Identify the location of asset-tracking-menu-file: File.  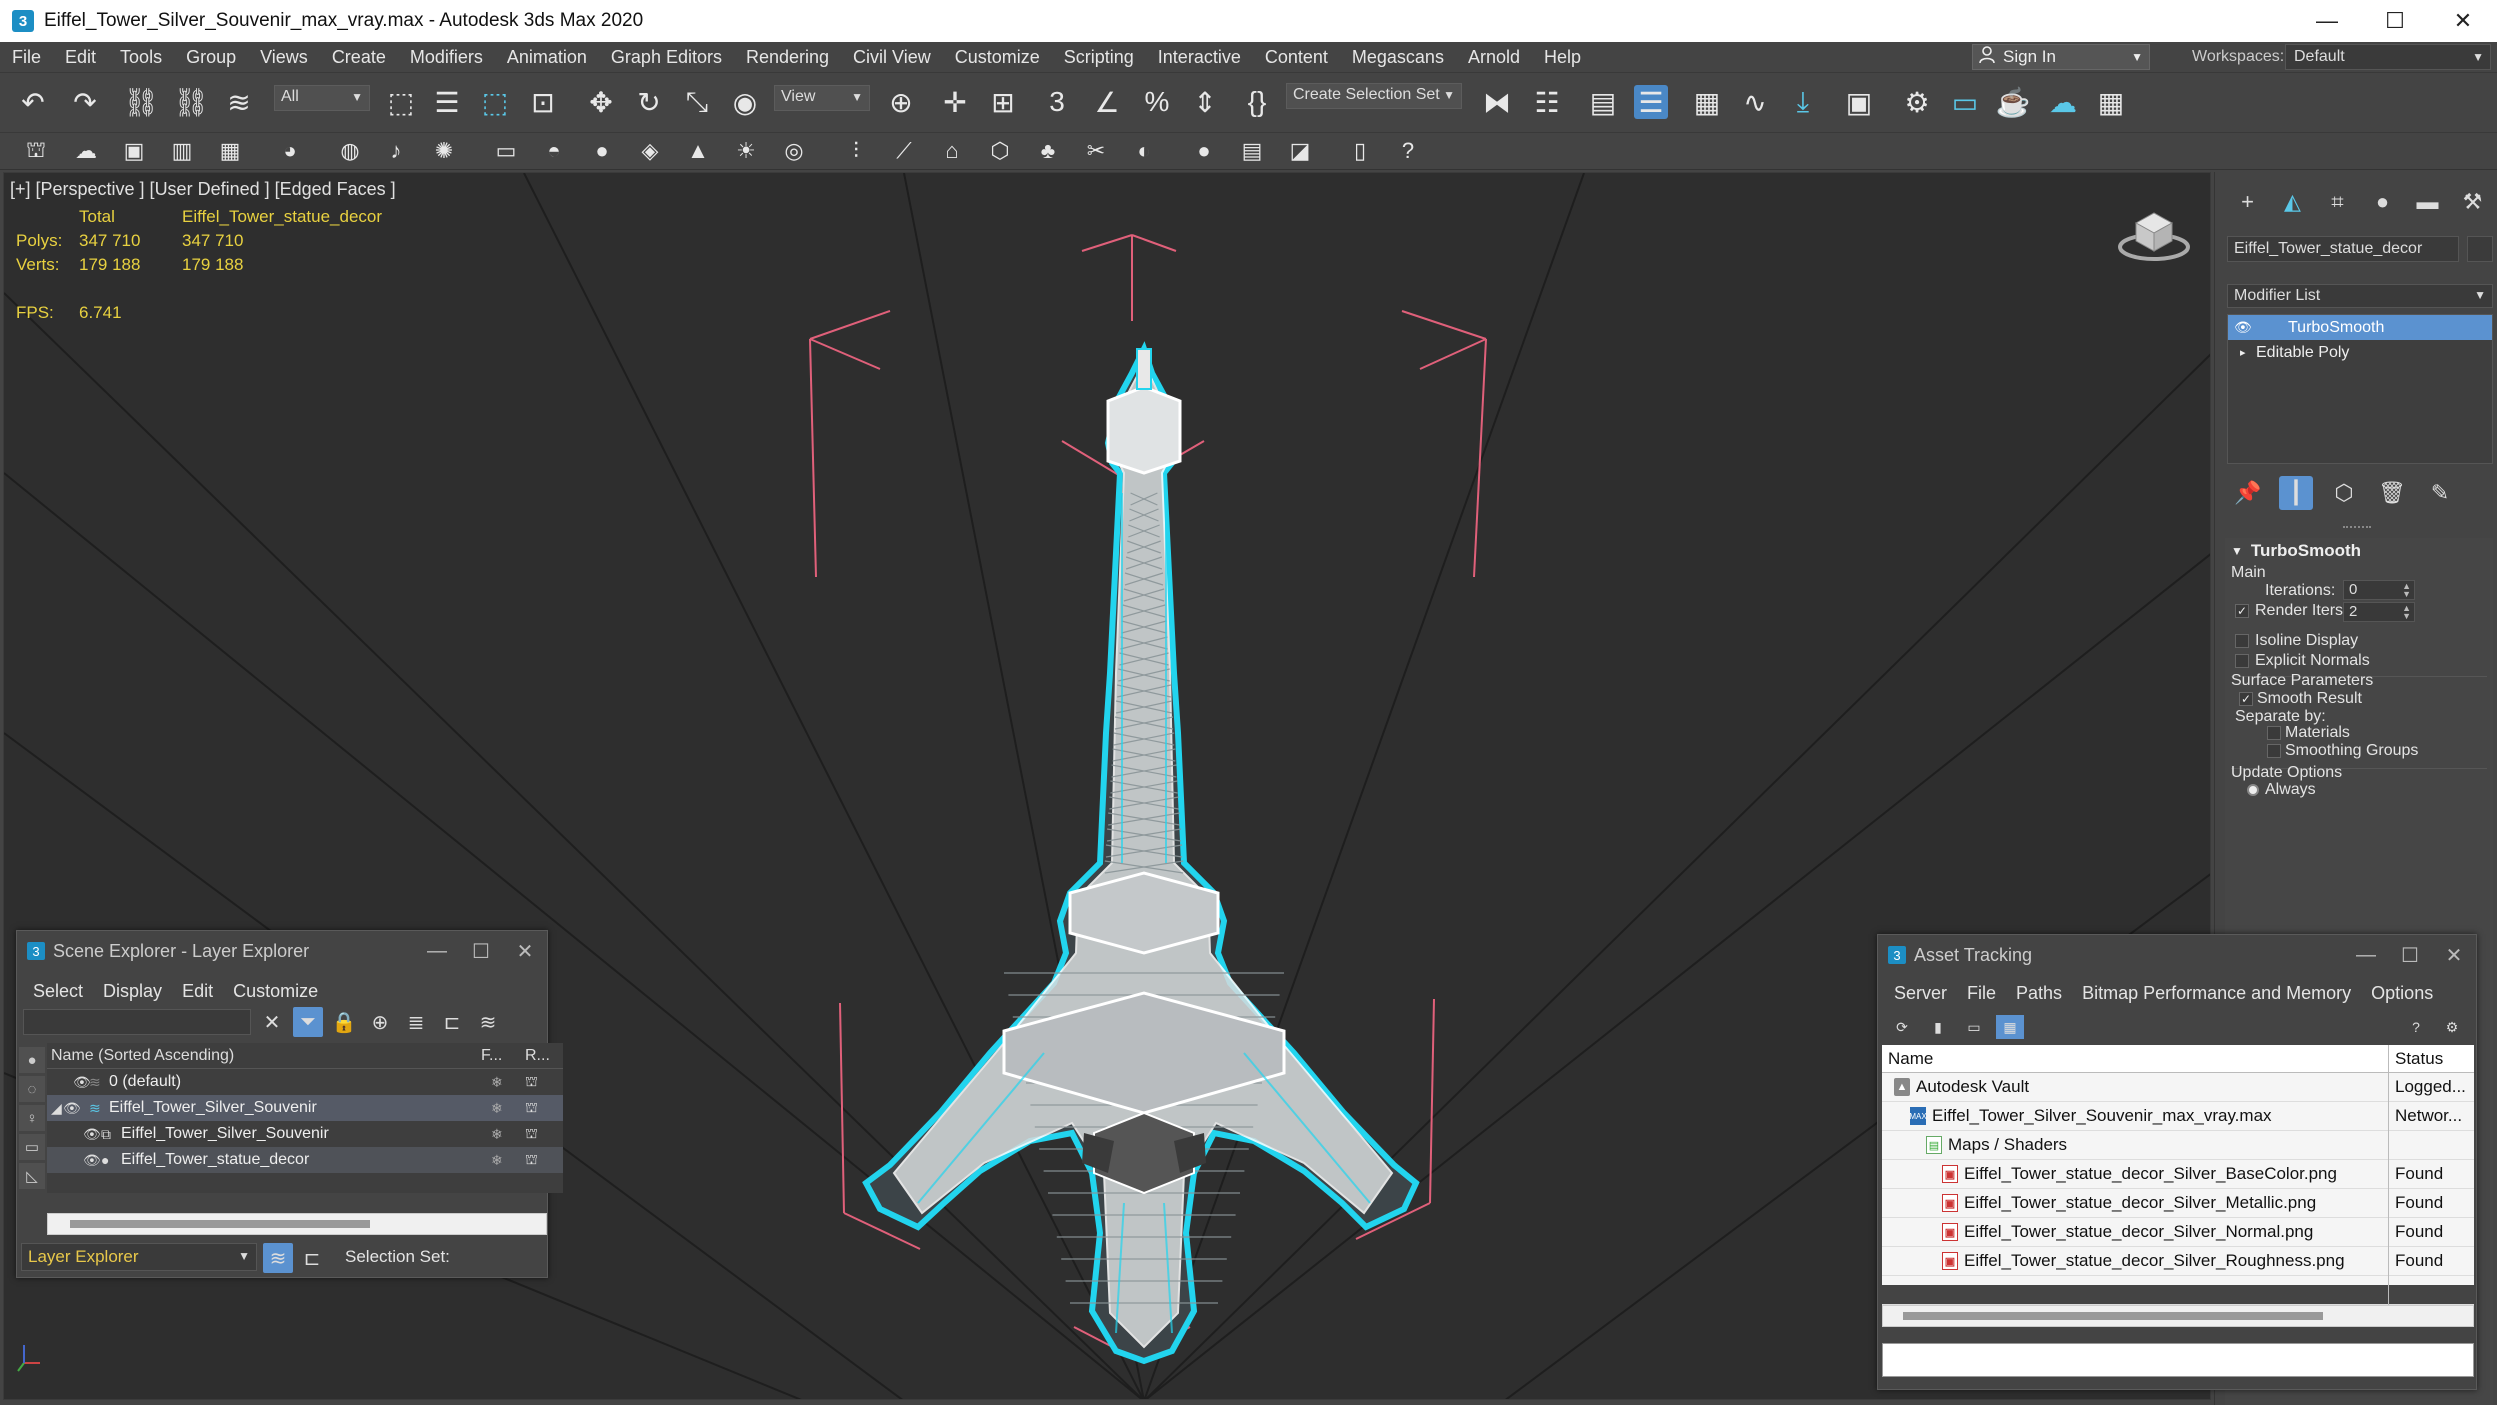
(1981, 993).